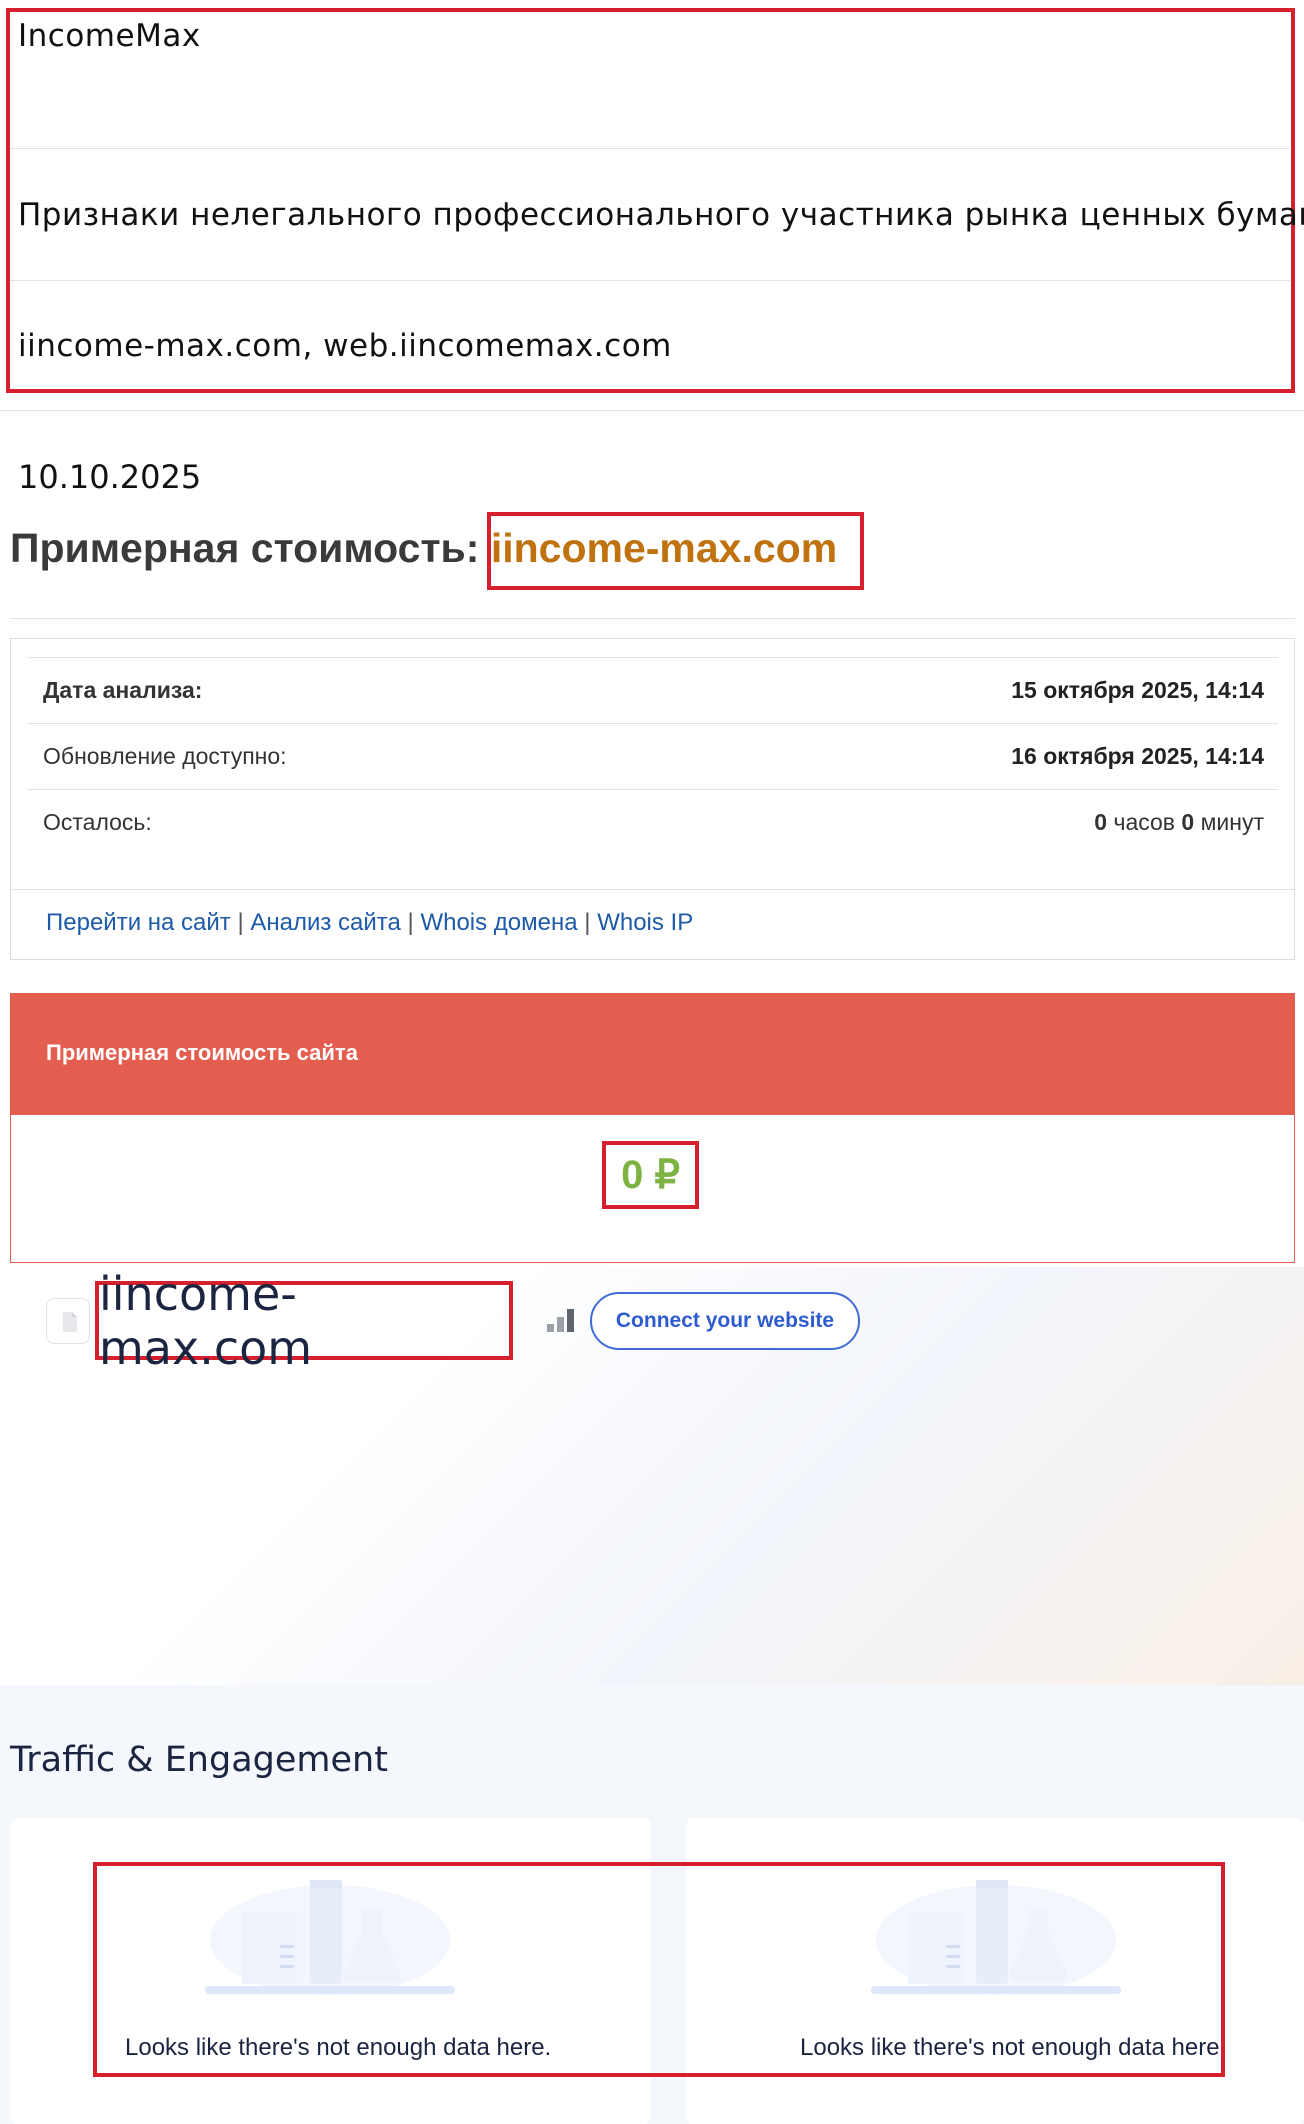 The height and width of the screenshot is (2124, 1304). Describe the element at coordinates (659, 1969) in the screenshot. I see `no-data-highlight-box` at that location.